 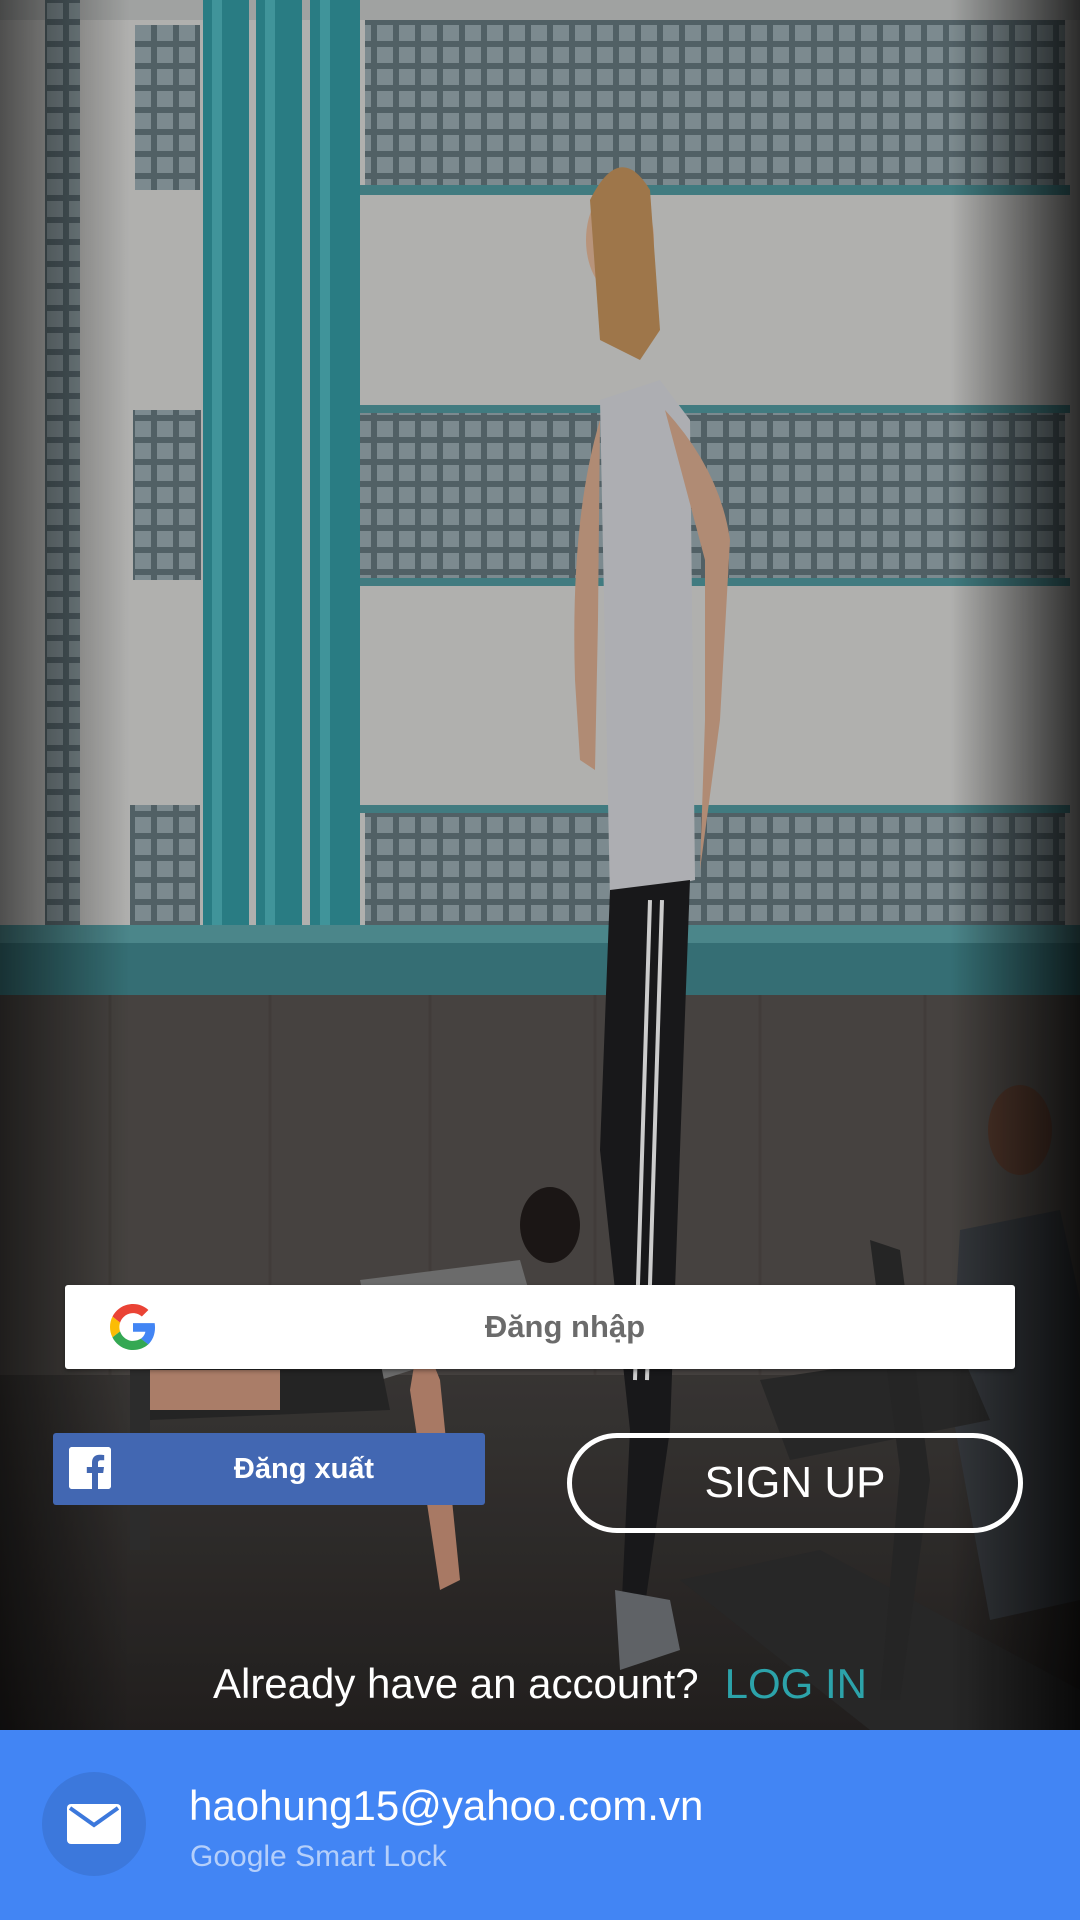 What do you see at coordinates (90, 1468) in the screenshot?
I see `facebook-f-icon` at bounding box center [90, 1468].